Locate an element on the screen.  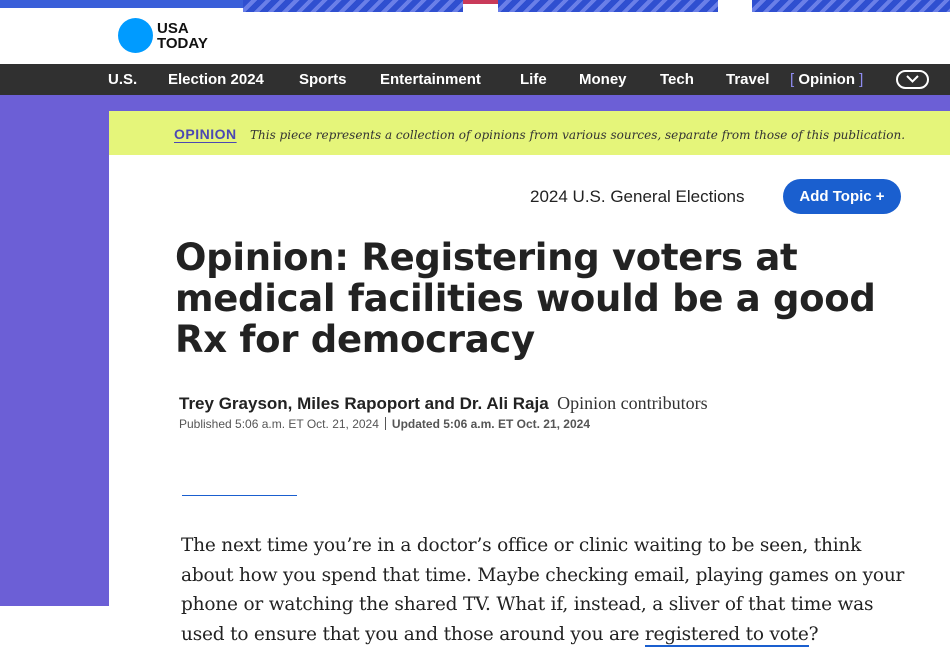
nav-item-opinion-label: Opinion is located at coordinates (826, 79).